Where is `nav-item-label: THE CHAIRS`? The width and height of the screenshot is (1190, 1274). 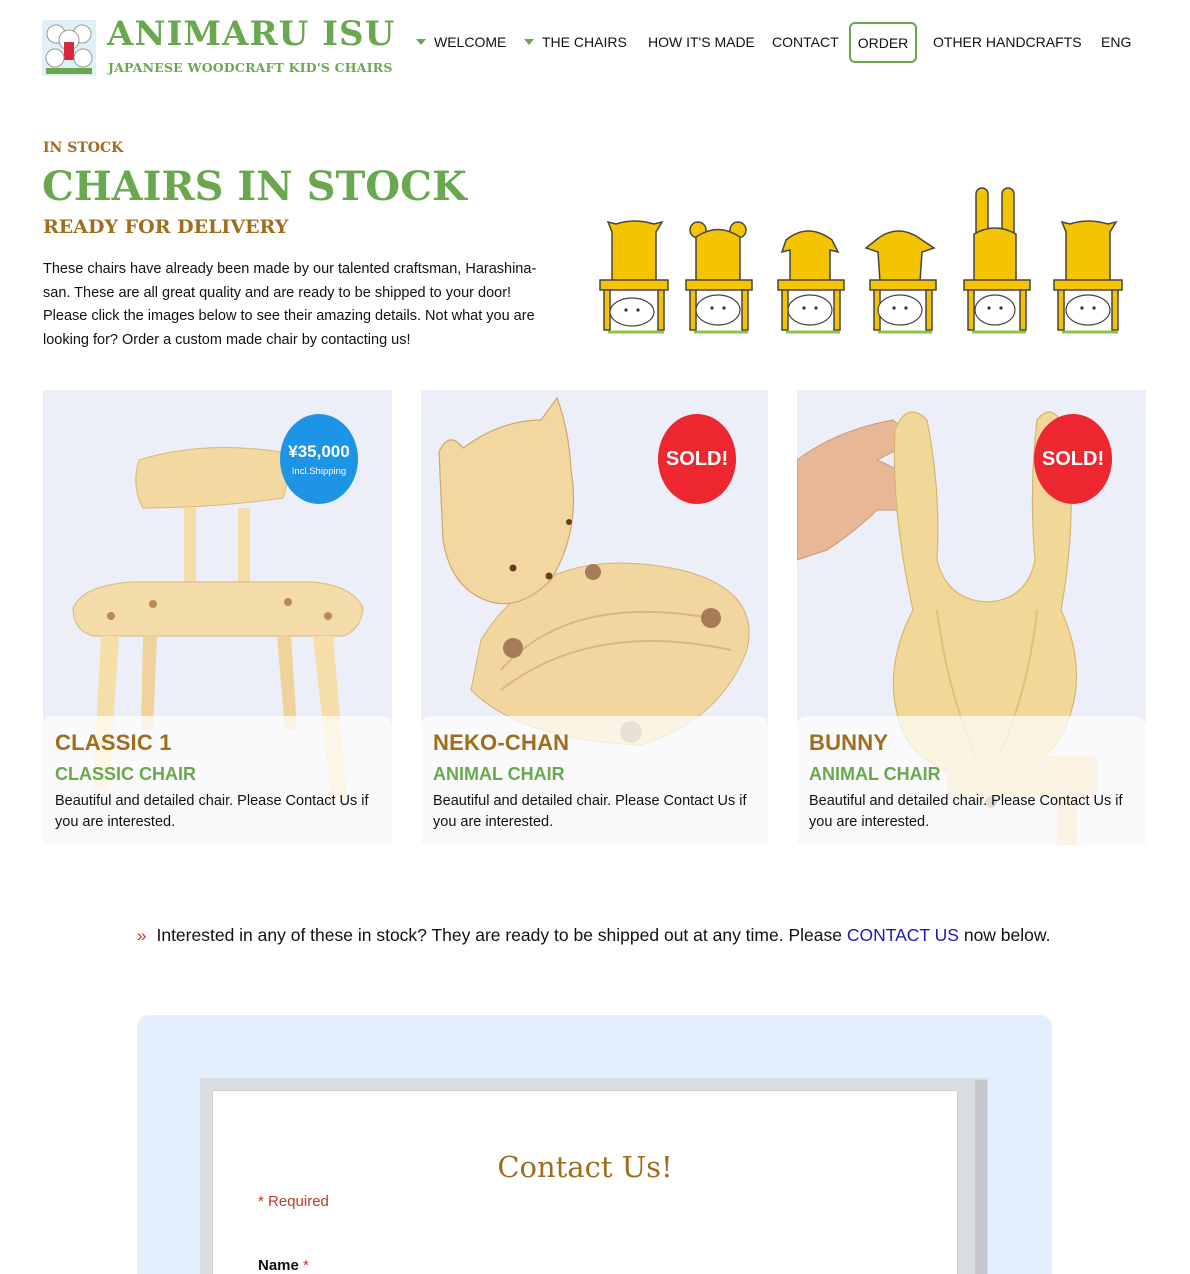 nav-item-label: THE CHAIRS is located at coordinates (584, 42).